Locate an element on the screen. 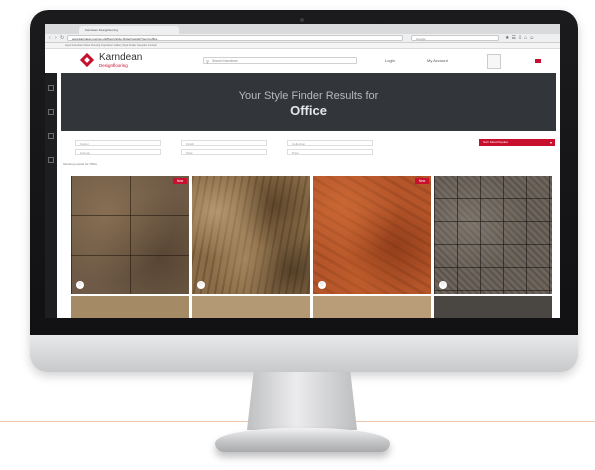 This screenshot has width=595, height=470. site-search-placeholder: Search Karndean is located at coordinates (225, 61).